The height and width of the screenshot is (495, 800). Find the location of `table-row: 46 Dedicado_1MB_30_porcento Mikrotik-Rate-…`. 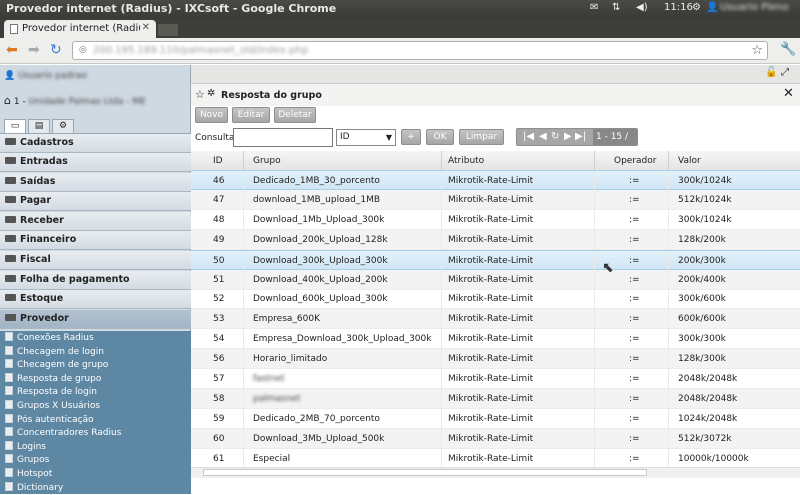

table-row: 46 Dedicado_1MB_30_porcento Mikrotik-Rate-… is located at coordinates (495, 180).